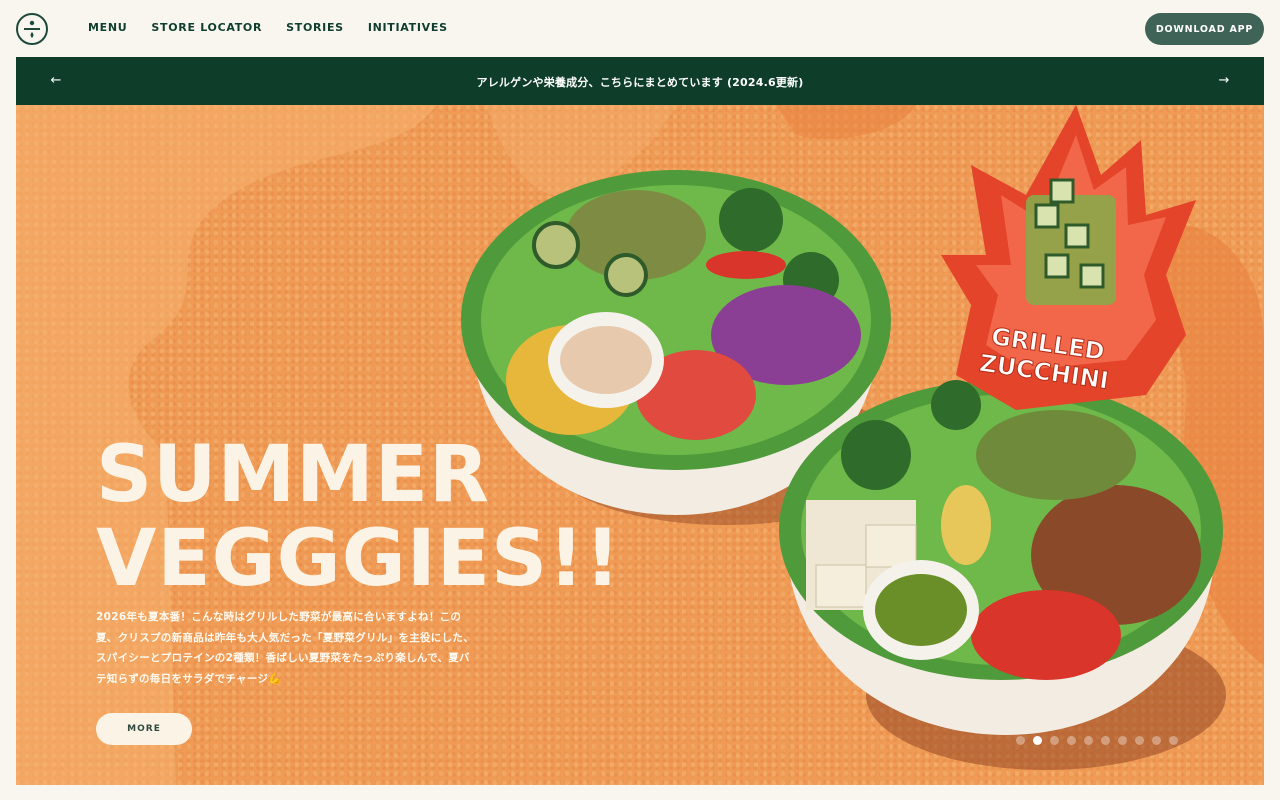 Image resolution: width=1280 pixels, height=800 pixels. What do you see at coordinates (1097, 740) in the screenshot?
I see `slider-dots` at bounding box center [1097, 740].